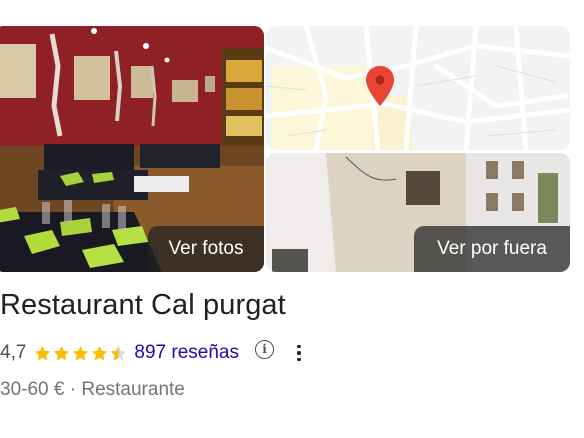 Image resolution: width=584 pixels, height=438 pixels. I want to click on map-image, so click(418, 88).